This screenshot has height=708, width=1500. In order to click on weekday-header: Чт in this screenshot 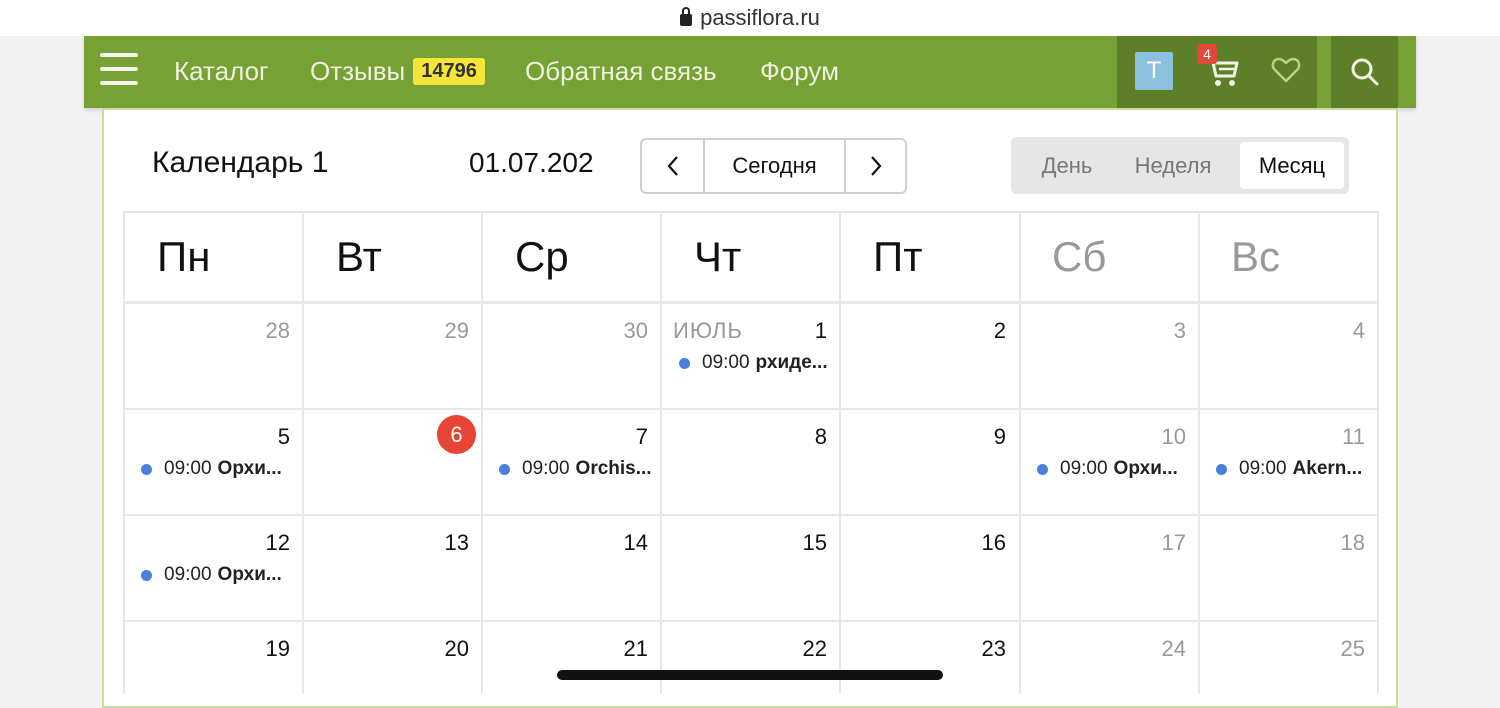, I will do `click(718, 256)`.